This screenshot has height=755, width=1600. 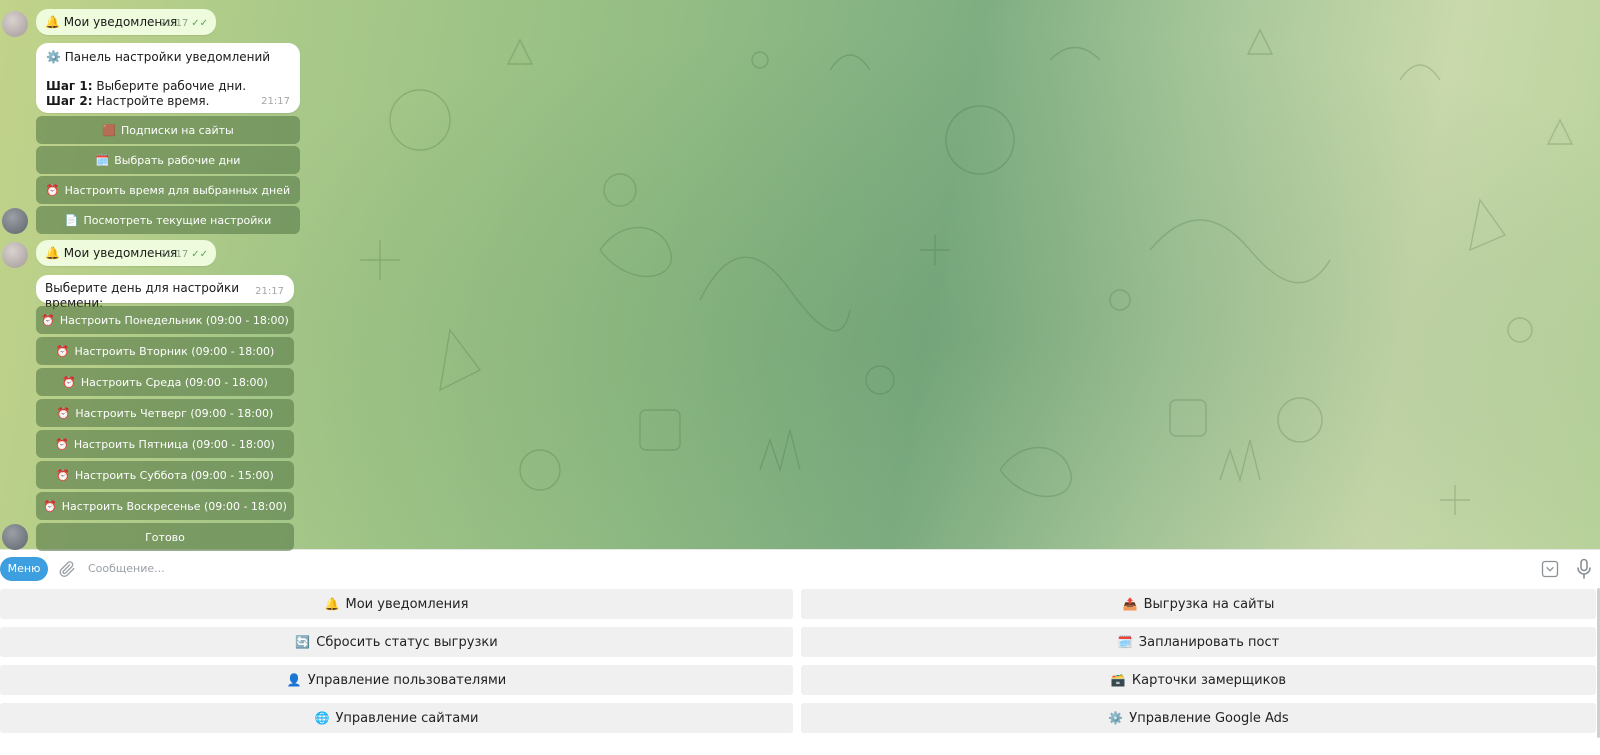 I want to click on brown-square-icon: 🟫, so click(x=109, y=130).